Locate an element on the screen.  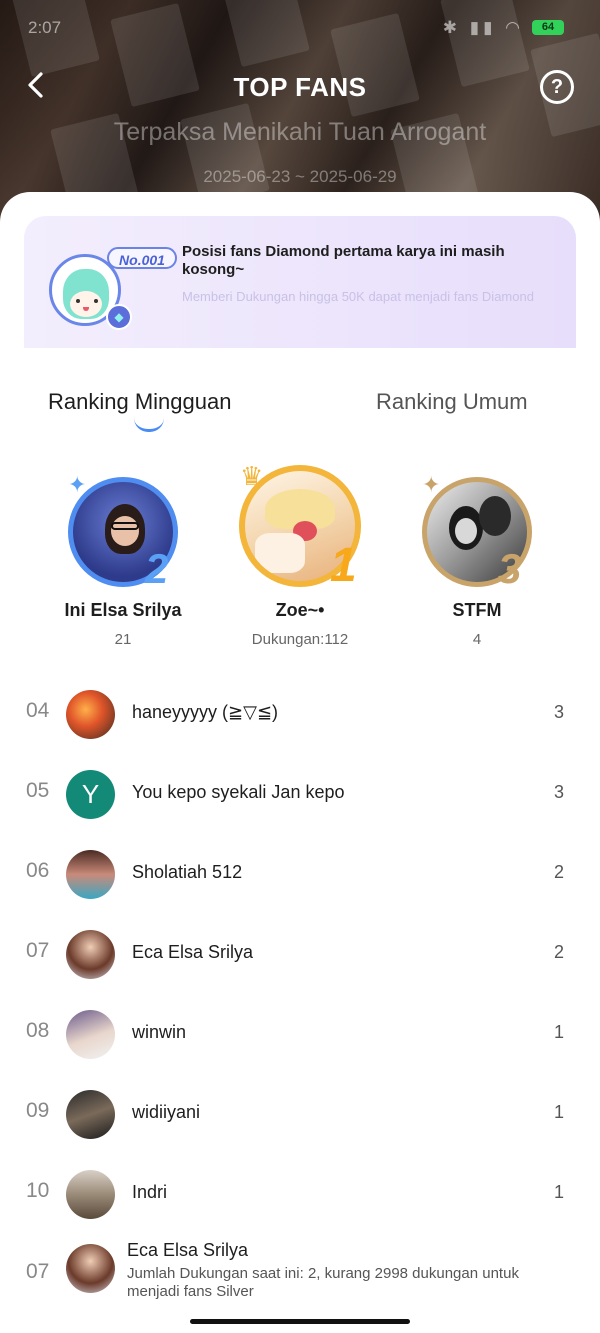
book-title: Terpaksa Menikahi Tuan Arrogant is located at coordinates (300, 132).